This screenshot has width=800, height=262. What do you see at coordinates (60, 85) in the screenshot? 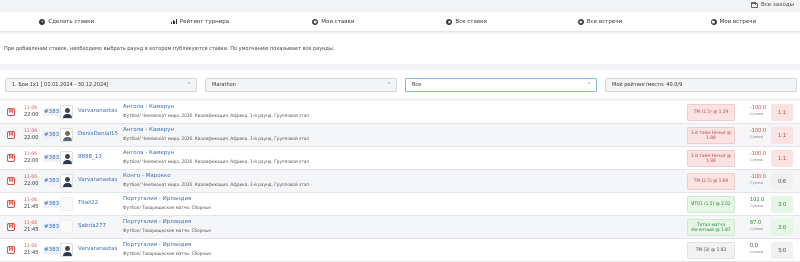
I see `tournament-value: 1. Бои 1x1 [ 01.01.2024 - 30.12.2024]` at bounding box center [60, 85].